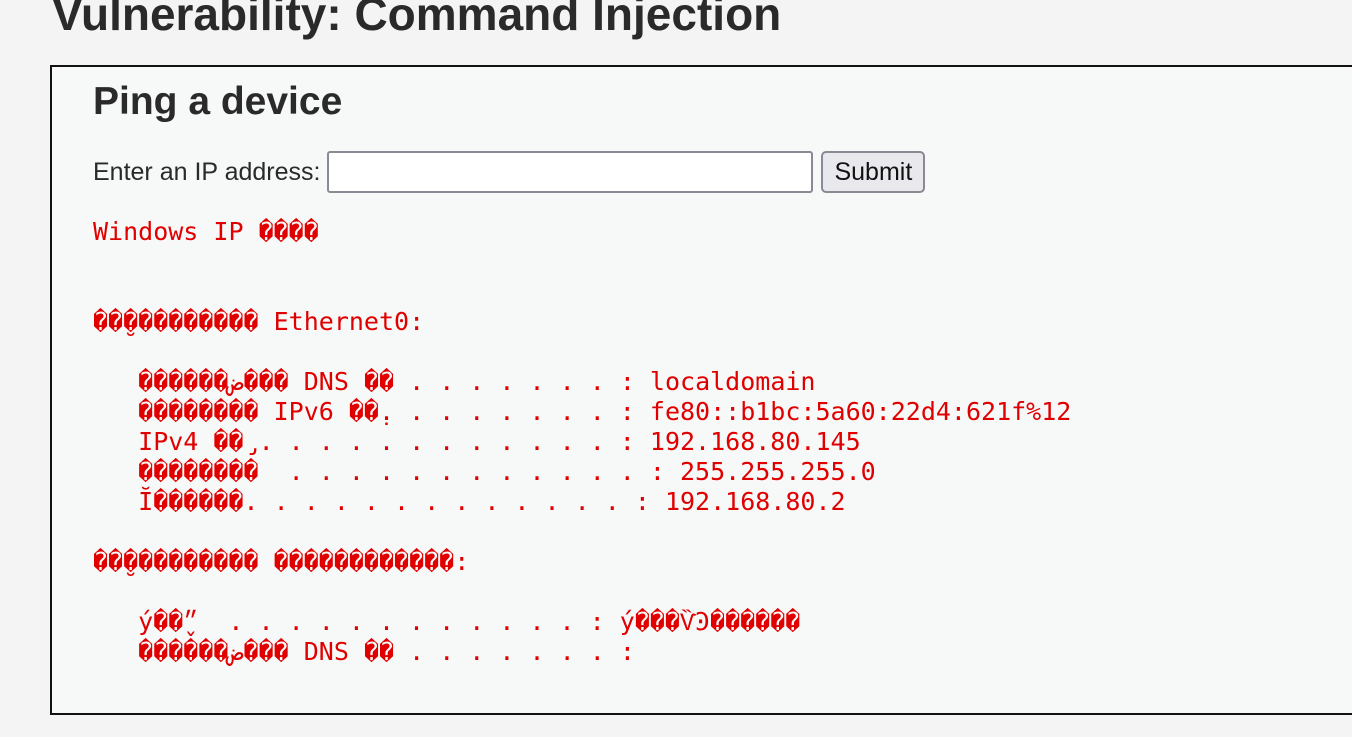 This screenshot has width=1352, height=737. I want to click on ping-form: Enter an IP address: Submit, so click(509, 172).